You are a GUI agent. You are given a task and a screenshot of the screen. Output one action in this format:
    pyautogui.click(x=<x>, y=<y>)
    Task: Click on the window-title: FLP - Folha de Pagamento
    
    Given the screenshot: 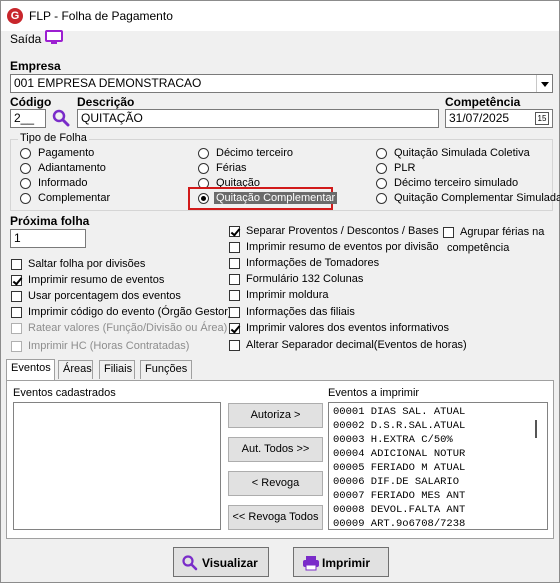 What is the action you would take?
    pyautogui.click(x=101, y=16)
    